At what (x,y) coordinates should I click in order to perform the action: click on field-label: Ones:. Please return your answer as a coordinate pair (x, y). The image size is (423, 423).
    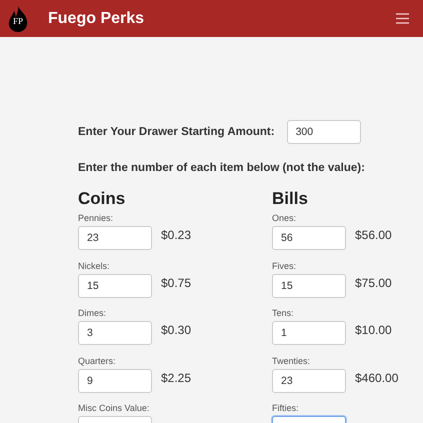
    Looking at the image, I should click on (285, 218).